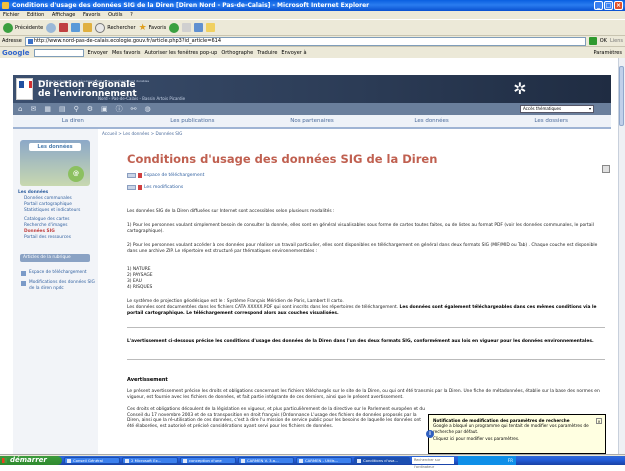  I want to click on contact-icon: ✉, so click(33, 109).